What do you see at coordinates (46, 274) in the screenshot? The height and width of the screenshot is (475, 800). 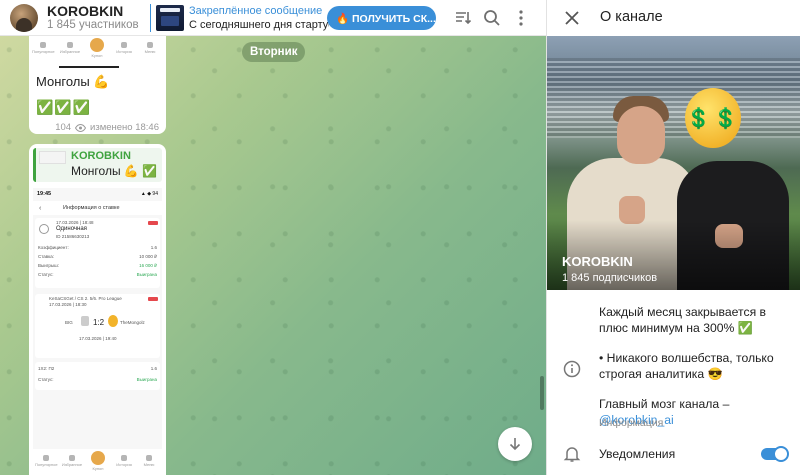 I see `row-label: Статус:` at bounding box center [46, 274].